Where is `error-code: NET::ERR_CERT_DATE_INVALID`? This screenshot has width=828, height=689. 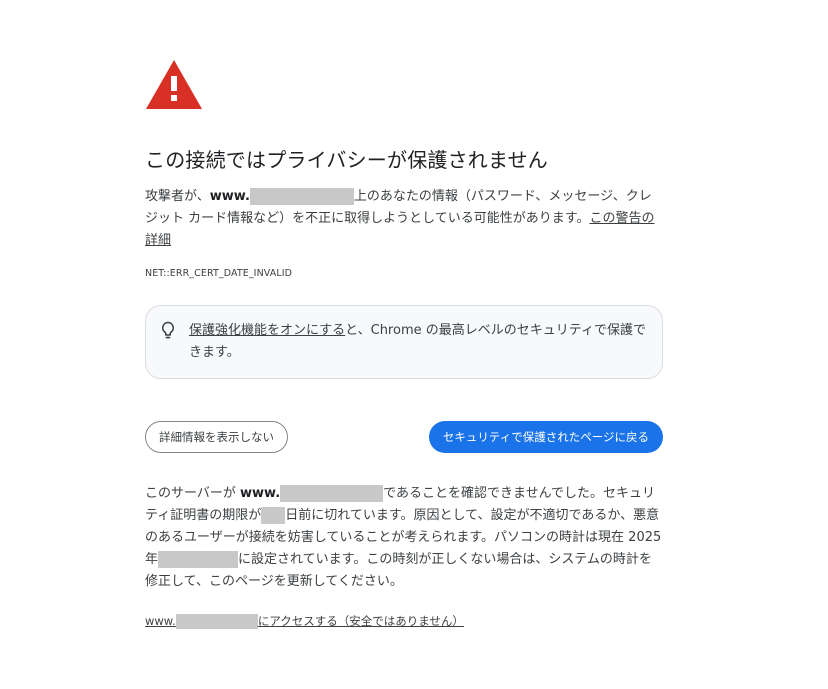
error-code: NET::ERR_CERT_DATE_INVALID is located at coordinates (219, 273).